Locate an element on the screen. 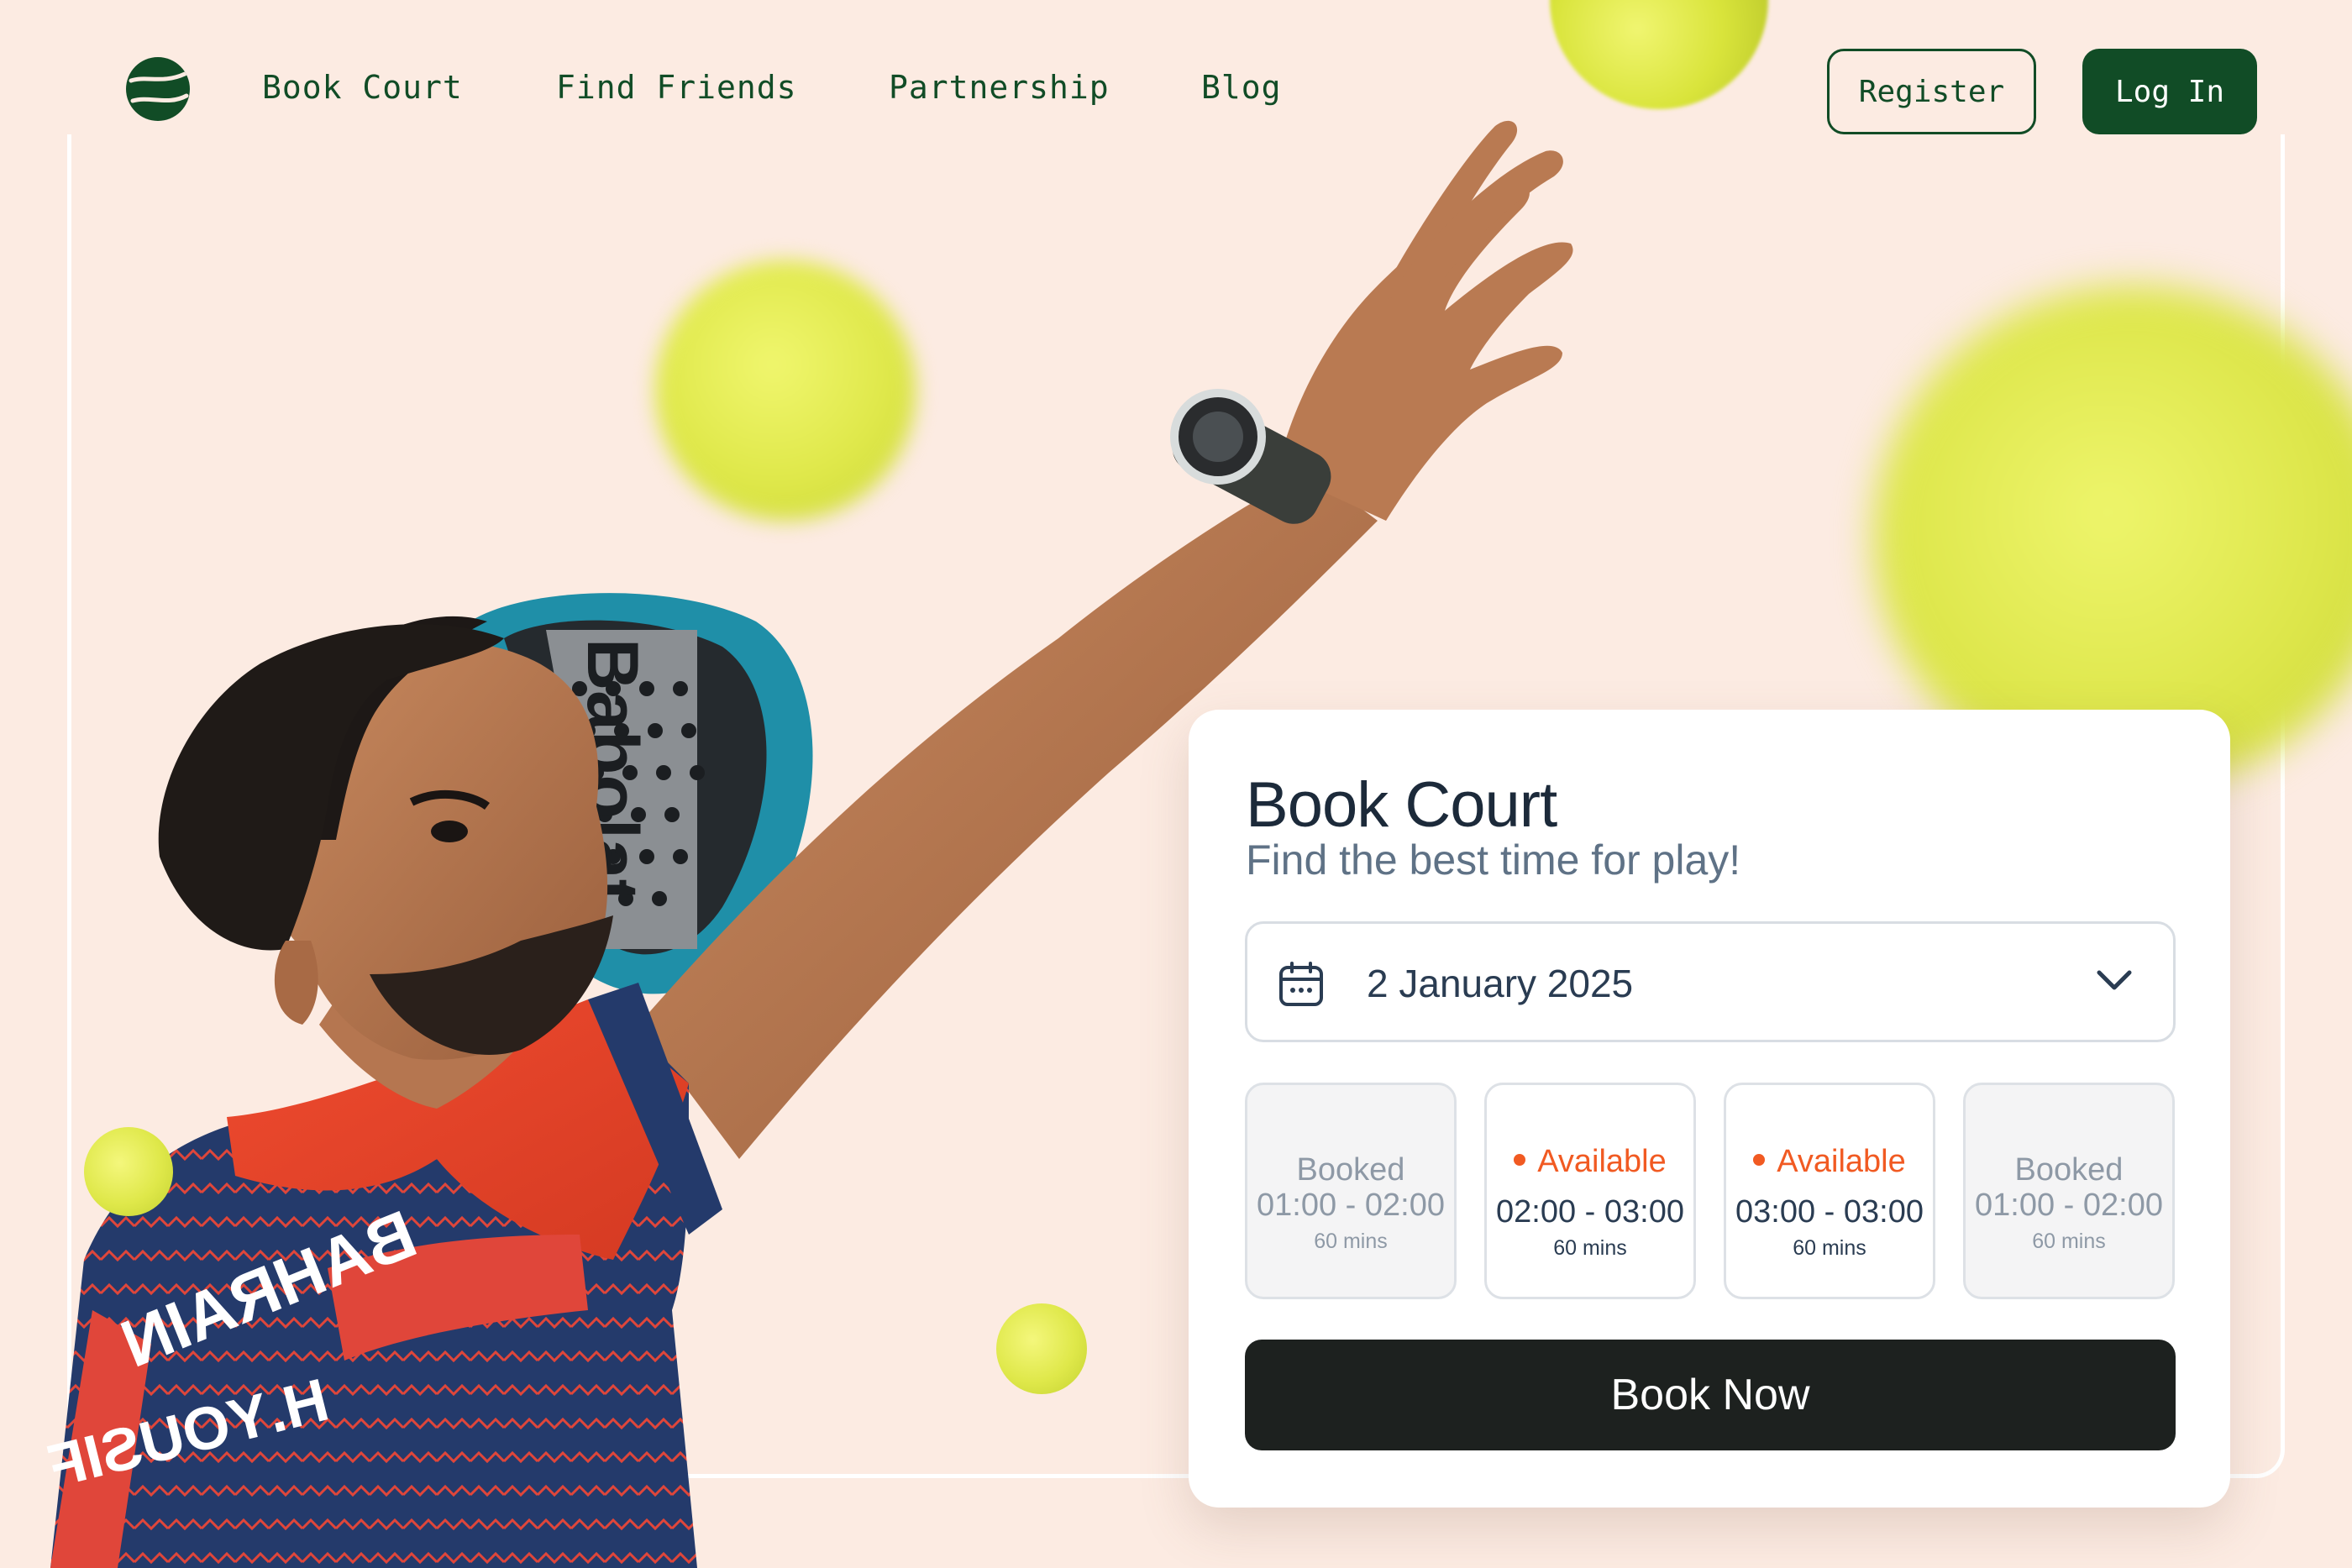  booking-subtitle: Find the best time for play! is located at coordinates (1493, 860).